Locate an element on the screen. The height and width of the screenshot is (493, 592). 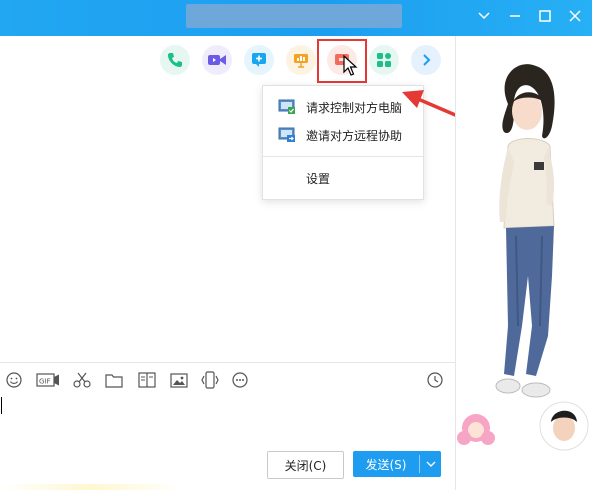
screen-plus-icon is located at coordinates (259, 60).